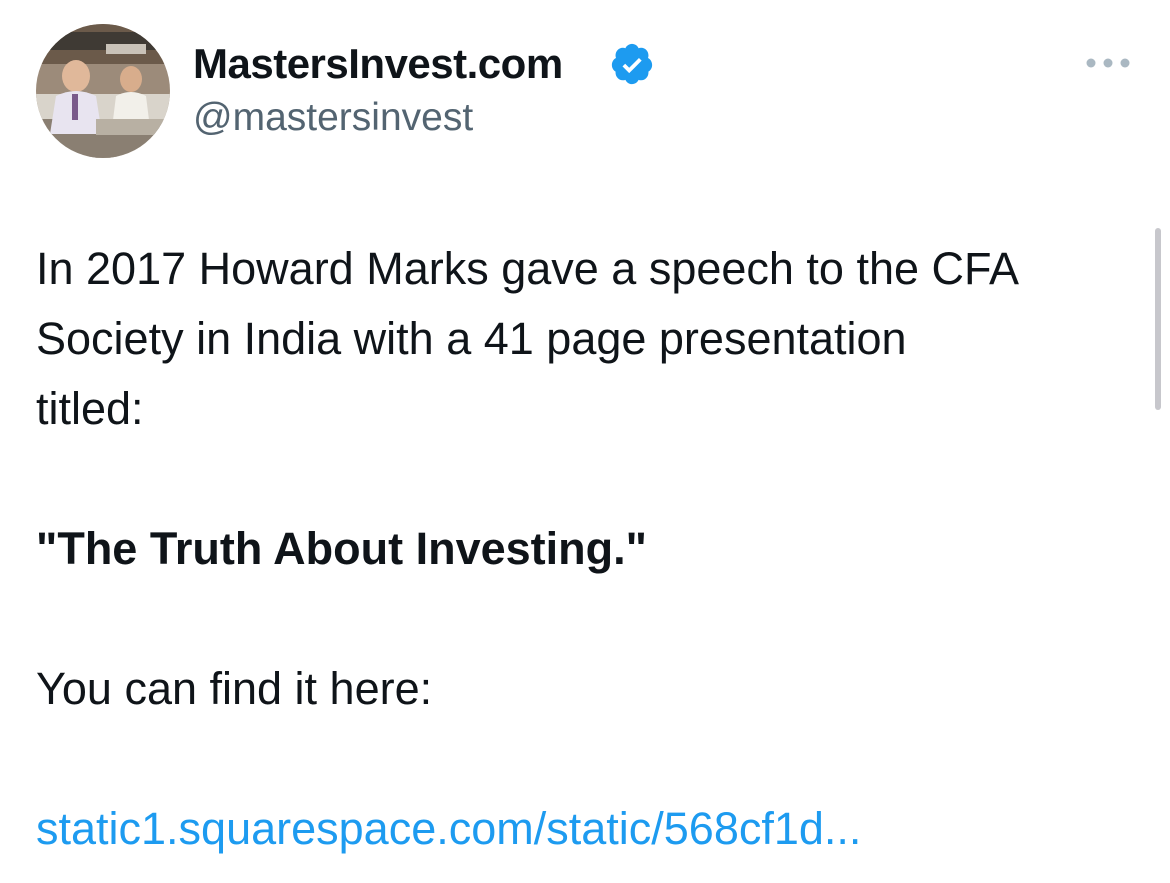 The width and height of the screenshot is (1170, 883). I want to click on tweet-line: titled:, so click(90, 408).